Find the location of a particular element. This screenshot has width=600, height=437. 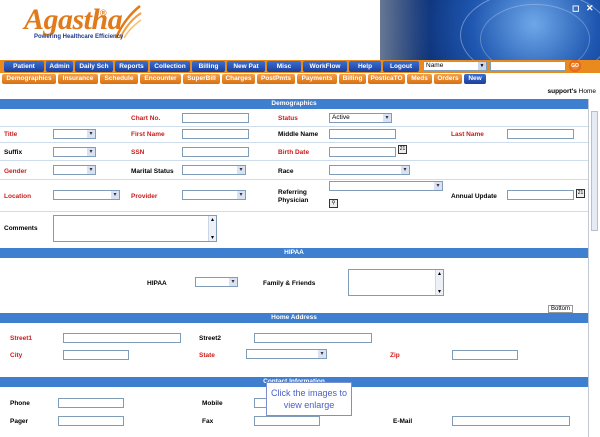

chart-no-label: Chart No. is located at coordinates (146, 118).